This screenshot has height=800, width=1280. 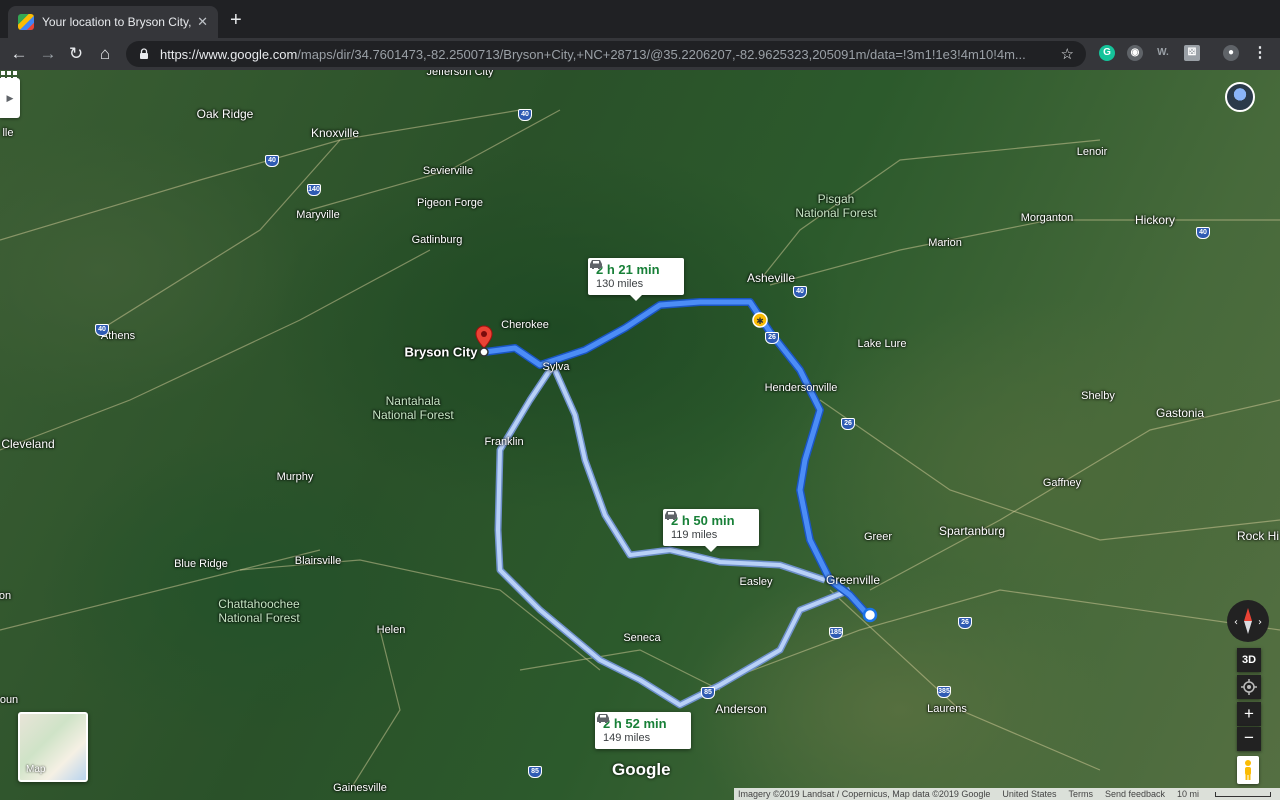 I want to click on map-label-hendersonville: Hendersonville, so click(x=801, y=388).